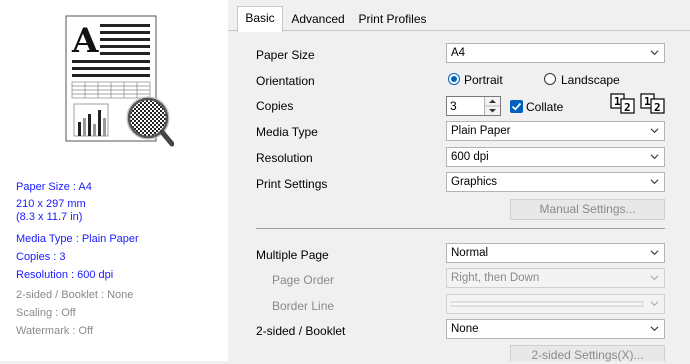 The image size is (690, 364). I want to click on collate-checkbox, so click(516, 106).